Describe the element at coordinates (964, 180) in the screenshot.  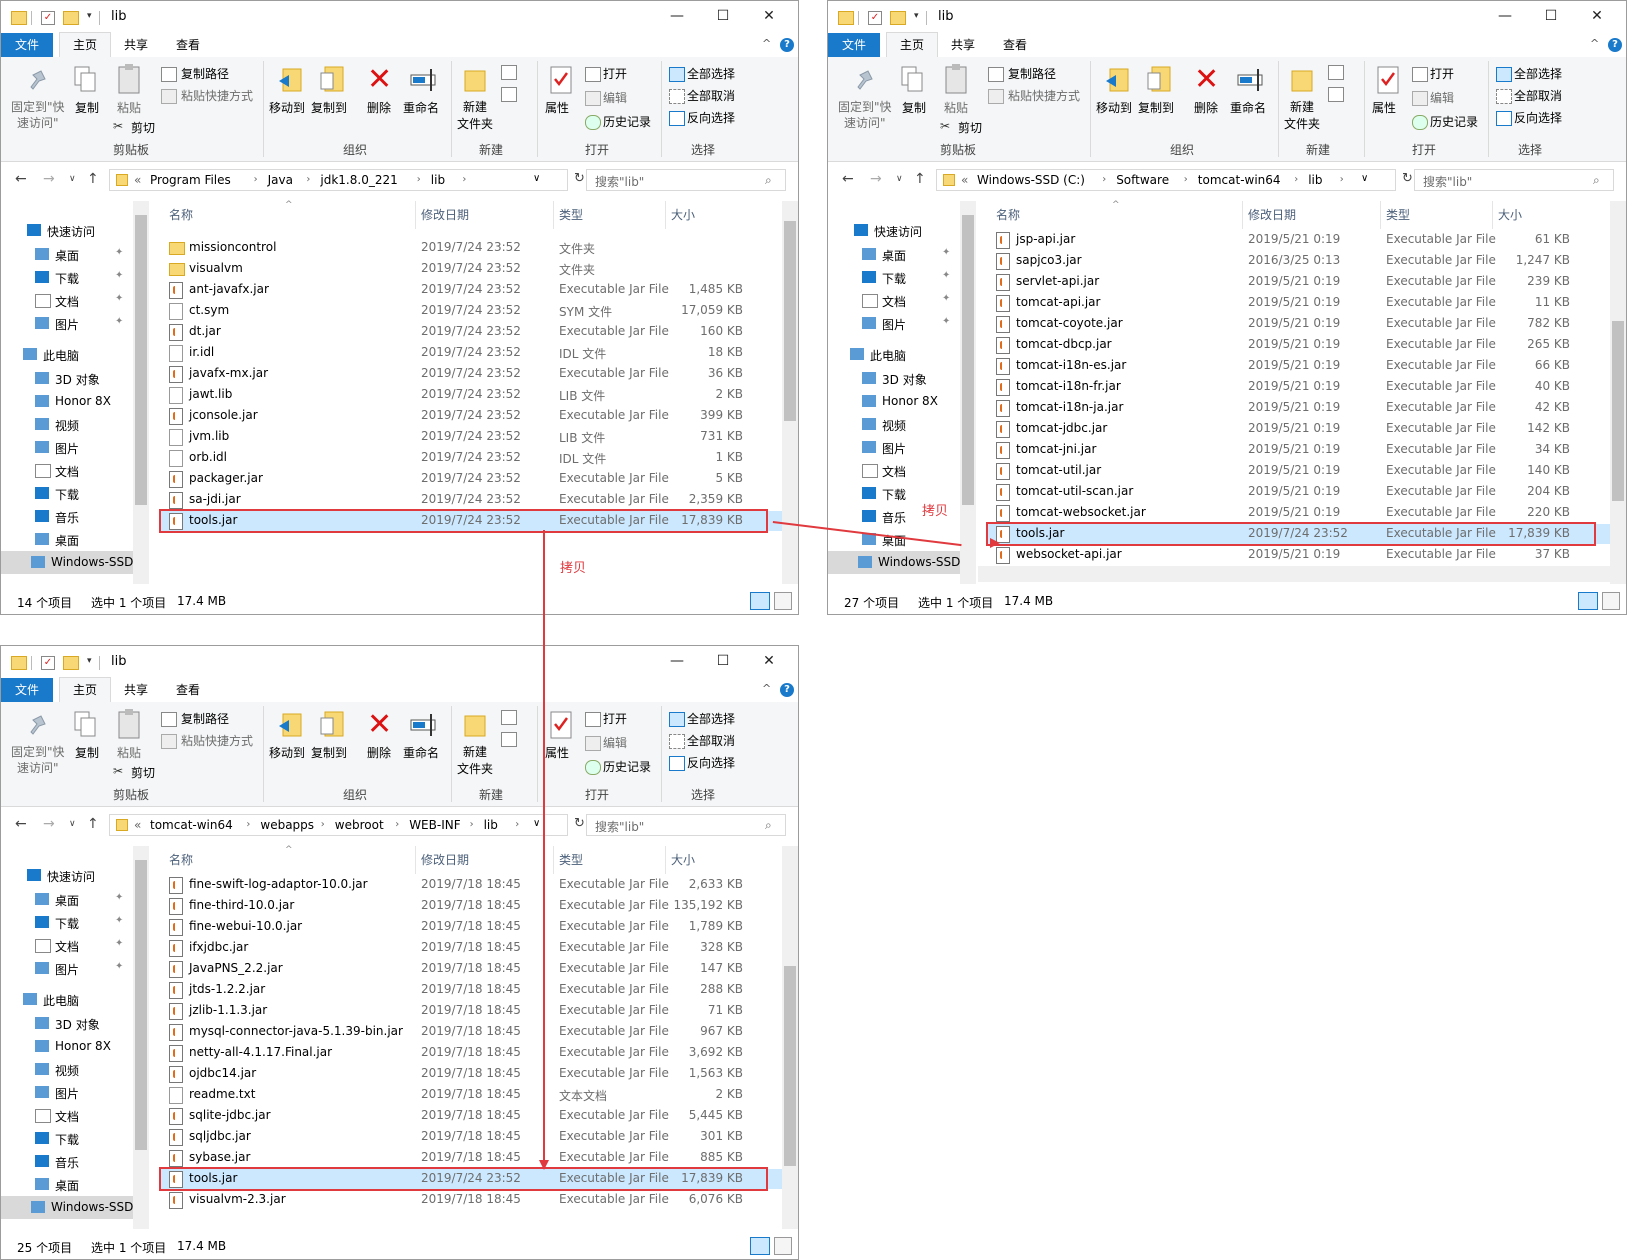
I see `breadcrumb-overflow-icon: «` at that location.